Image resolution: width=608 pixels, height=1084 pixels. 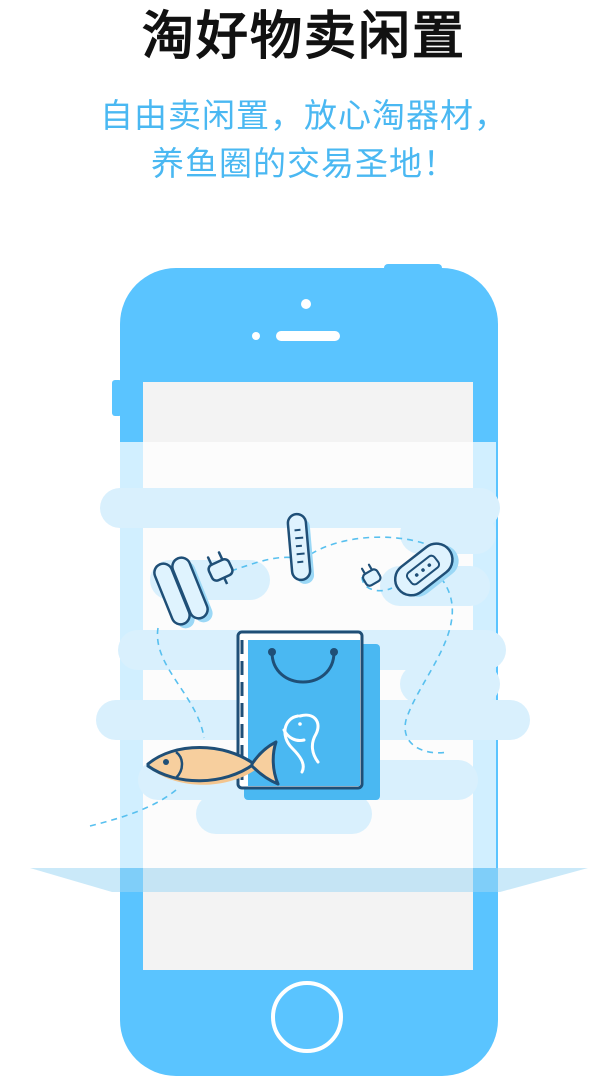 What do you see at coordinates (309, 880) in the screenshot?
I see `light-beam-base` at bounding box center [309, 880].